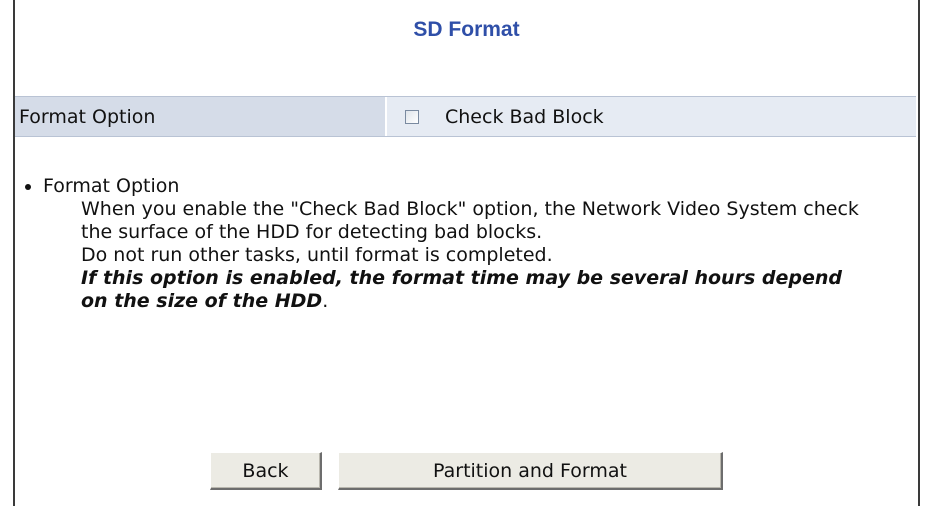  What do you see at coordinates (111, 186) in the screenshot?
I see `help-heading: Format Option` at bounding box center [111, 186].